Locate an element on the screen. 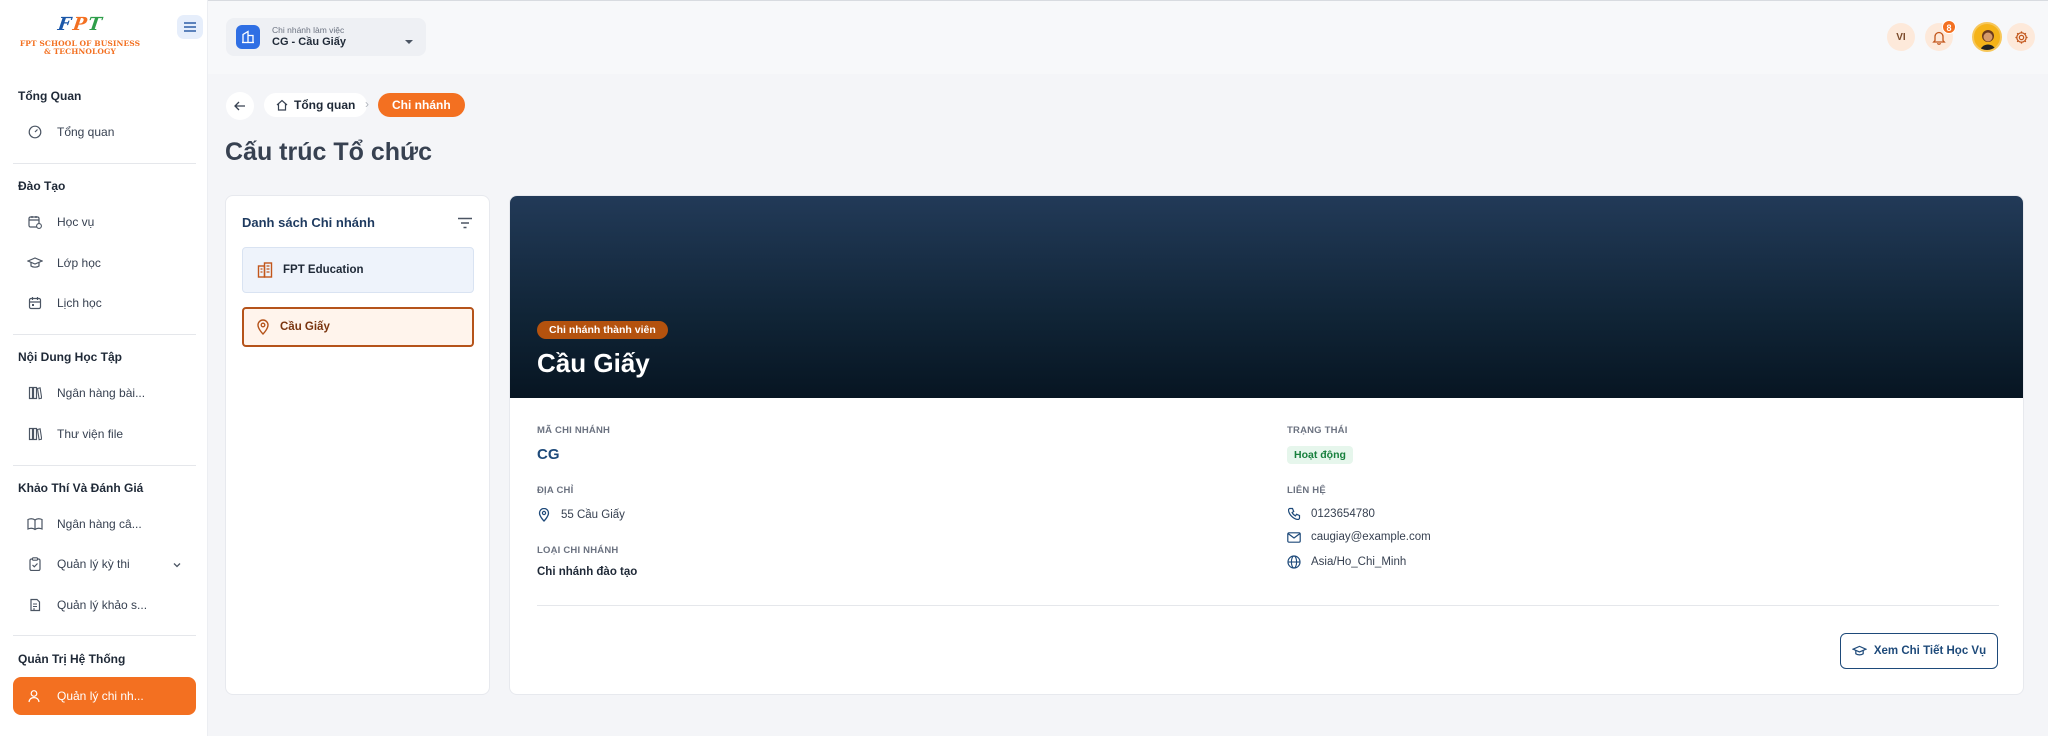 This screenshot has height=736, width=2048. mail-icon is located at coordinates (1294, 537).